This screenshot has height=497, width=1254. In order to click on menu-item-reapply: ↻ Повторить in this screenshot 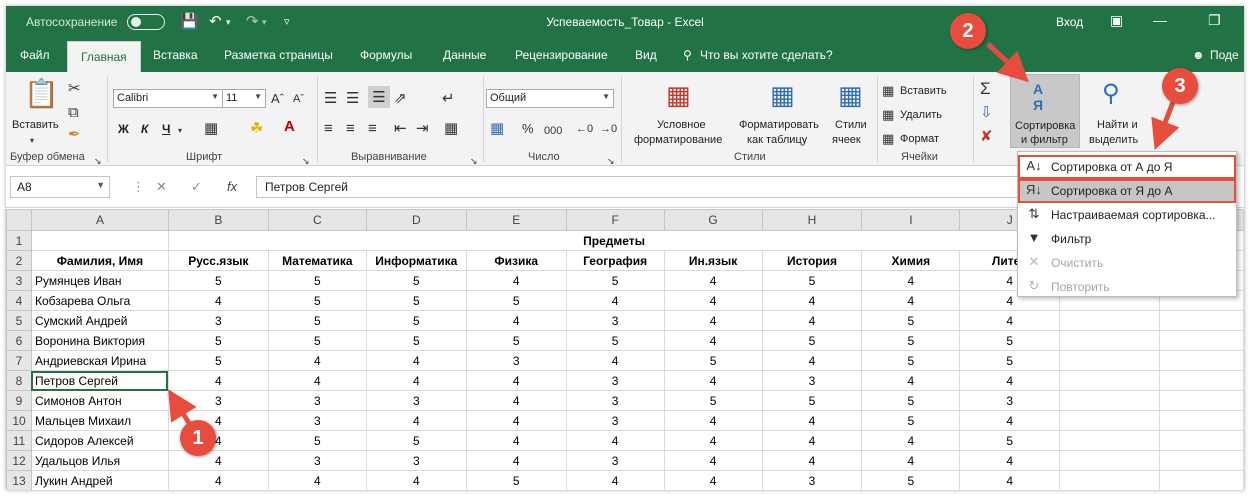, I will do `click(1127, 287)`.